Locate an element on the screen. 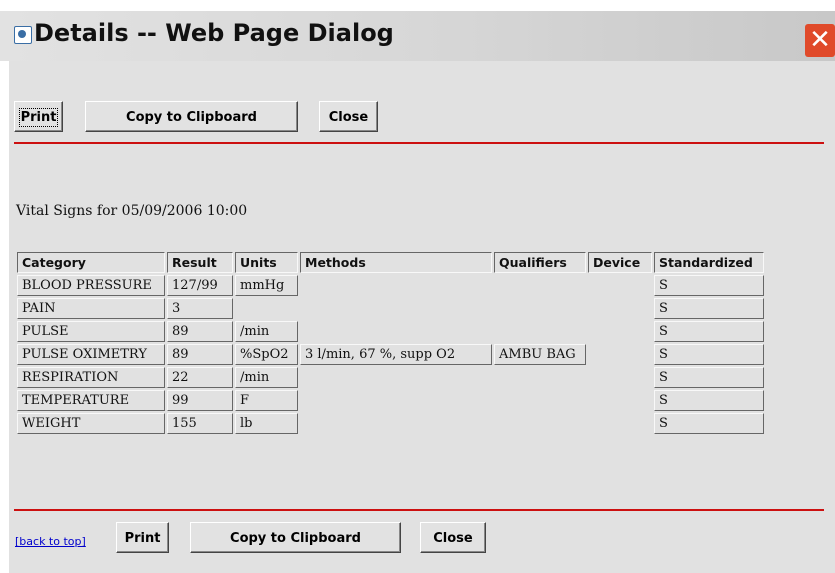 This screenshot has height=573, width=835. table-row: BLOOD PRESSURE 127/99 mmHg S is located at coordinates (390, 285).